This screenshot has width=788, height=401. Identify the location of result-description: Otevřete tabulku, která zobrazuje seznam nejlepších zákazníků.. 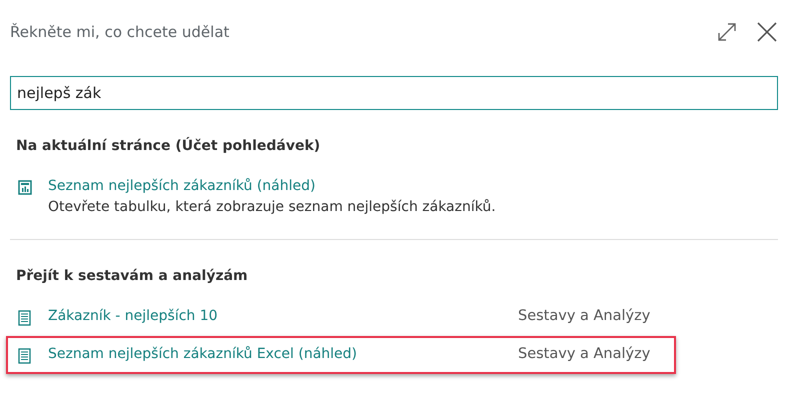
(272, 207).